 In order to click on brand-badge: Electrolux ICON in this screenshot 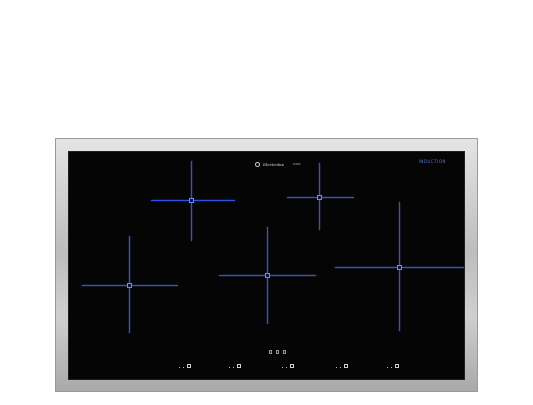, I will do `click(277, 164)`.